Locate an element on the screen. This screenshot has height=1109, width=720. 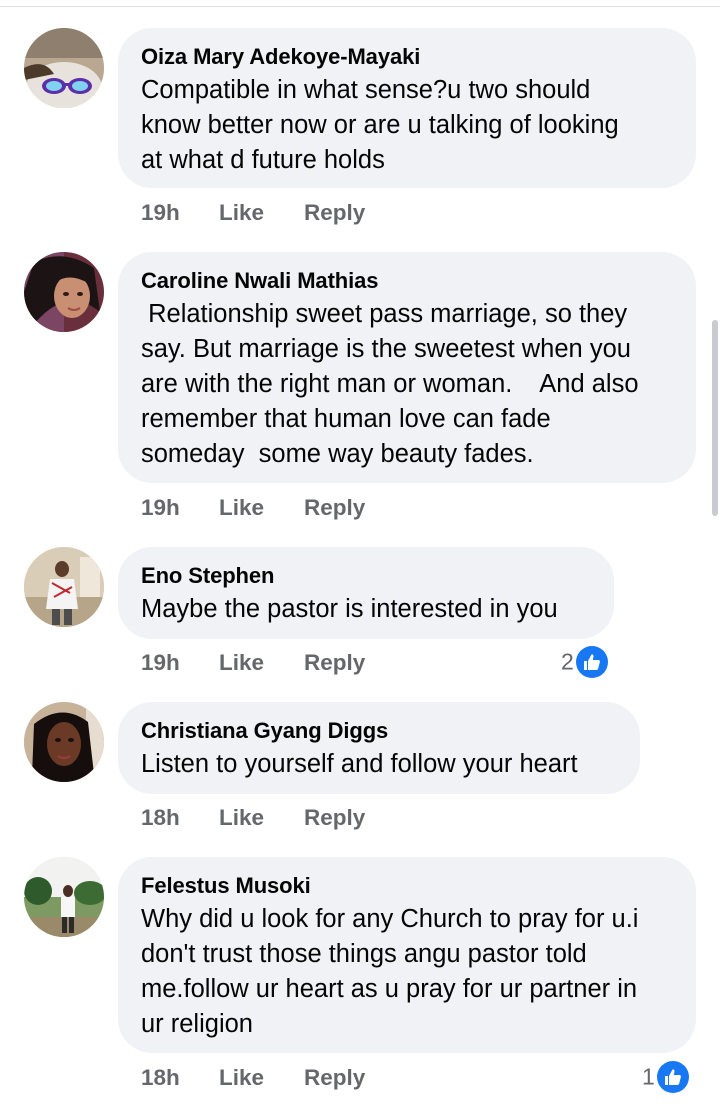
comment-author: Felestus Musoki is located at coordinates (407, 886).